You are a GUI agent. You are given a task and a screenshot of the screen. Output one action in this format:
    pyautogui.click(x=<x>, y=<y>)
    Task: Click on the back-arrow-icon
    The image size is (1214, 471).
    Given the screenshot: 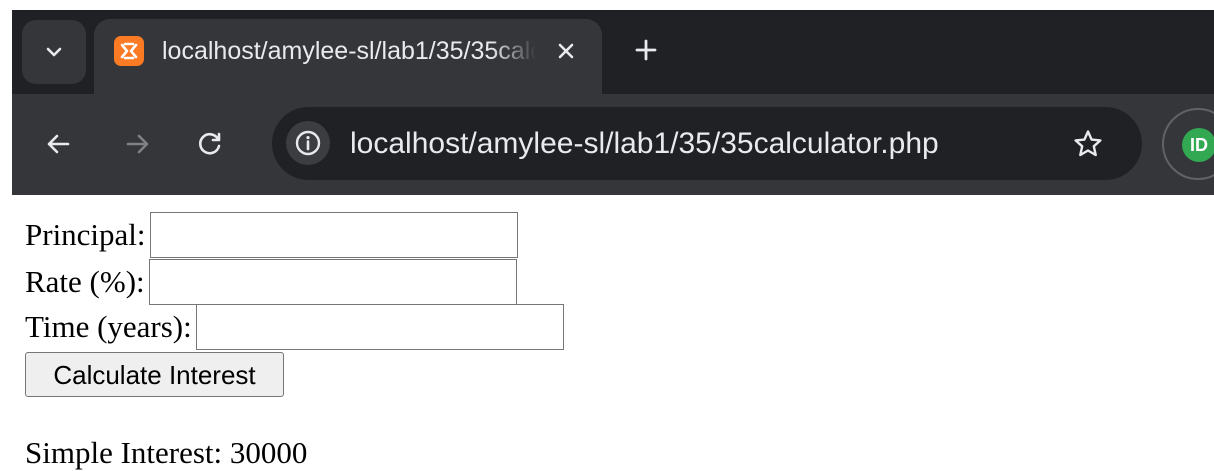 What is the action you would take?
    pyautogui.click(x=58, y=144)
    